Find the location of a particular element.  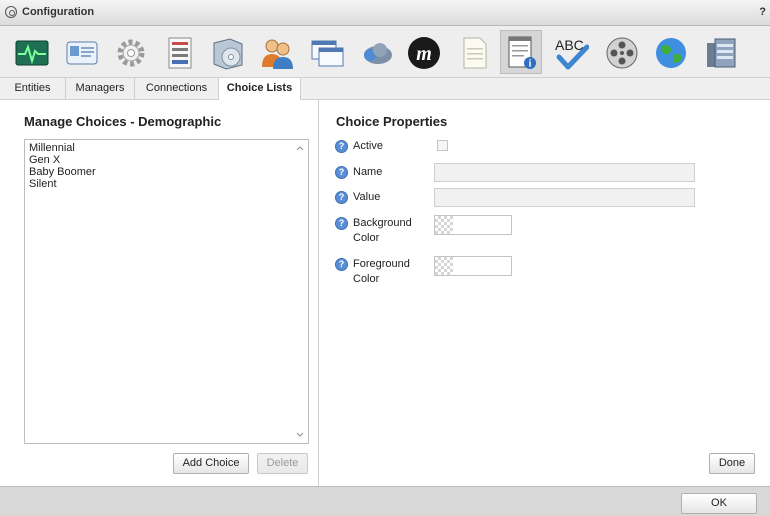

document-icon is located at coordinates (474, 53).